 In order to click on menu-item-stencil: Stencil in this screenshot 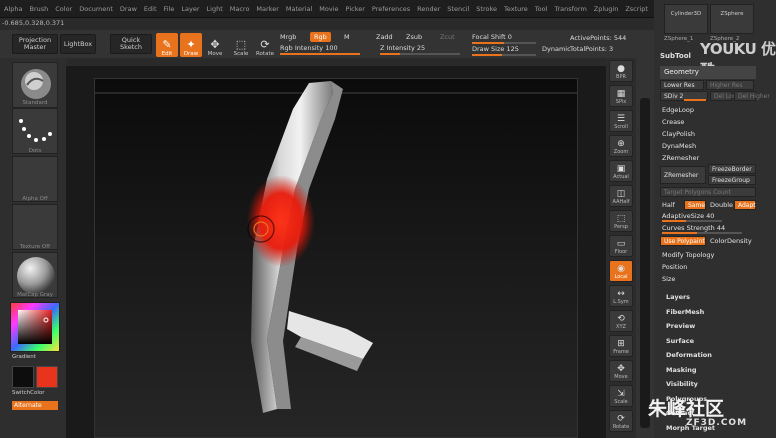, I will do `click(458, 9)`.